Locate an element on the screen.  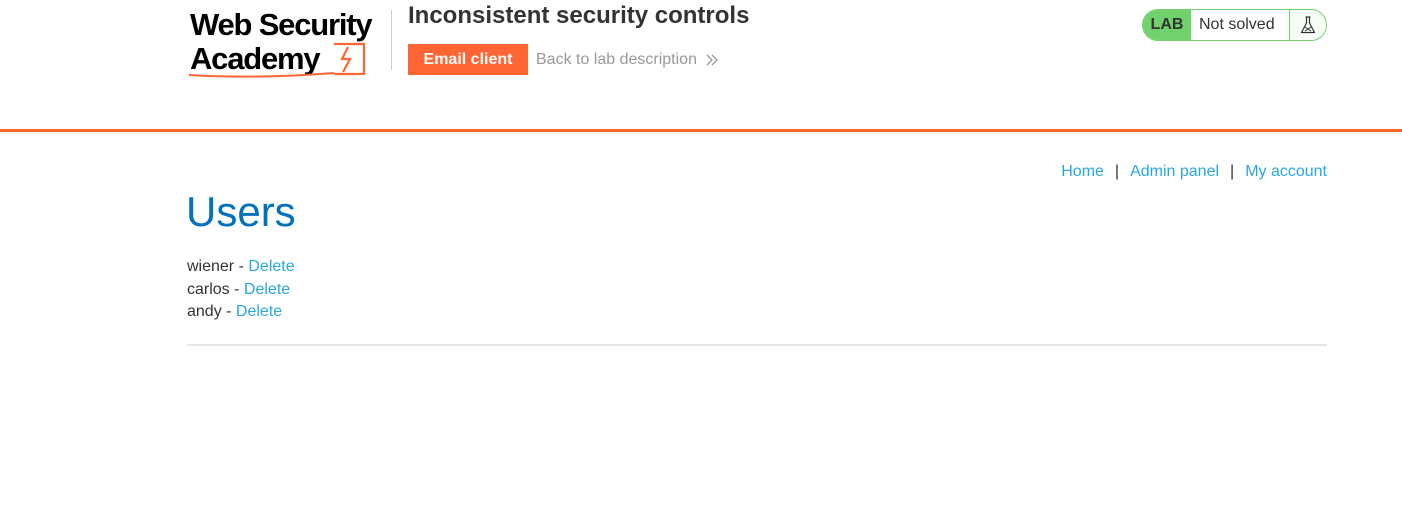
back-to-lab-description-link: Back to lab description is located at coordinates (627, 59).